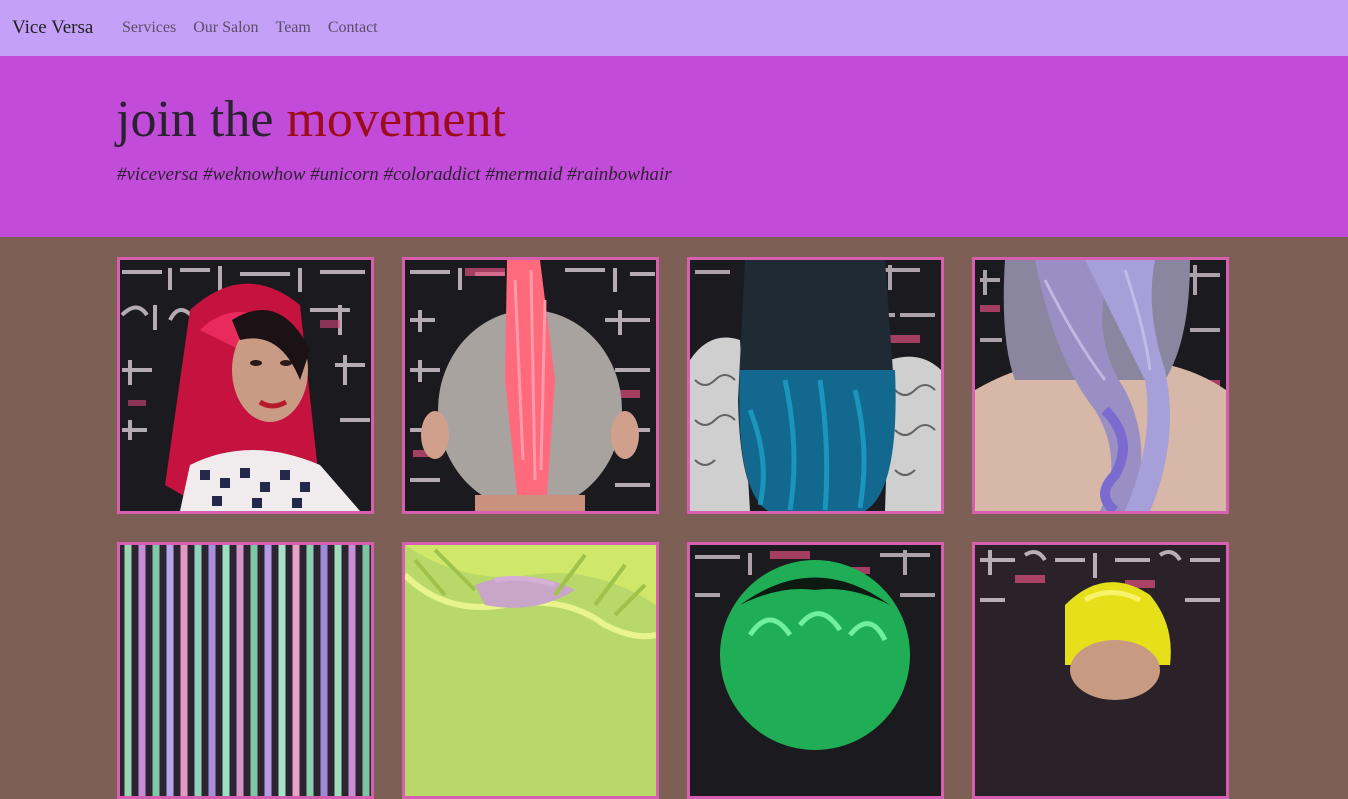  I want to click on nav-link-our-salon: Our Salon, so click(225, 28).